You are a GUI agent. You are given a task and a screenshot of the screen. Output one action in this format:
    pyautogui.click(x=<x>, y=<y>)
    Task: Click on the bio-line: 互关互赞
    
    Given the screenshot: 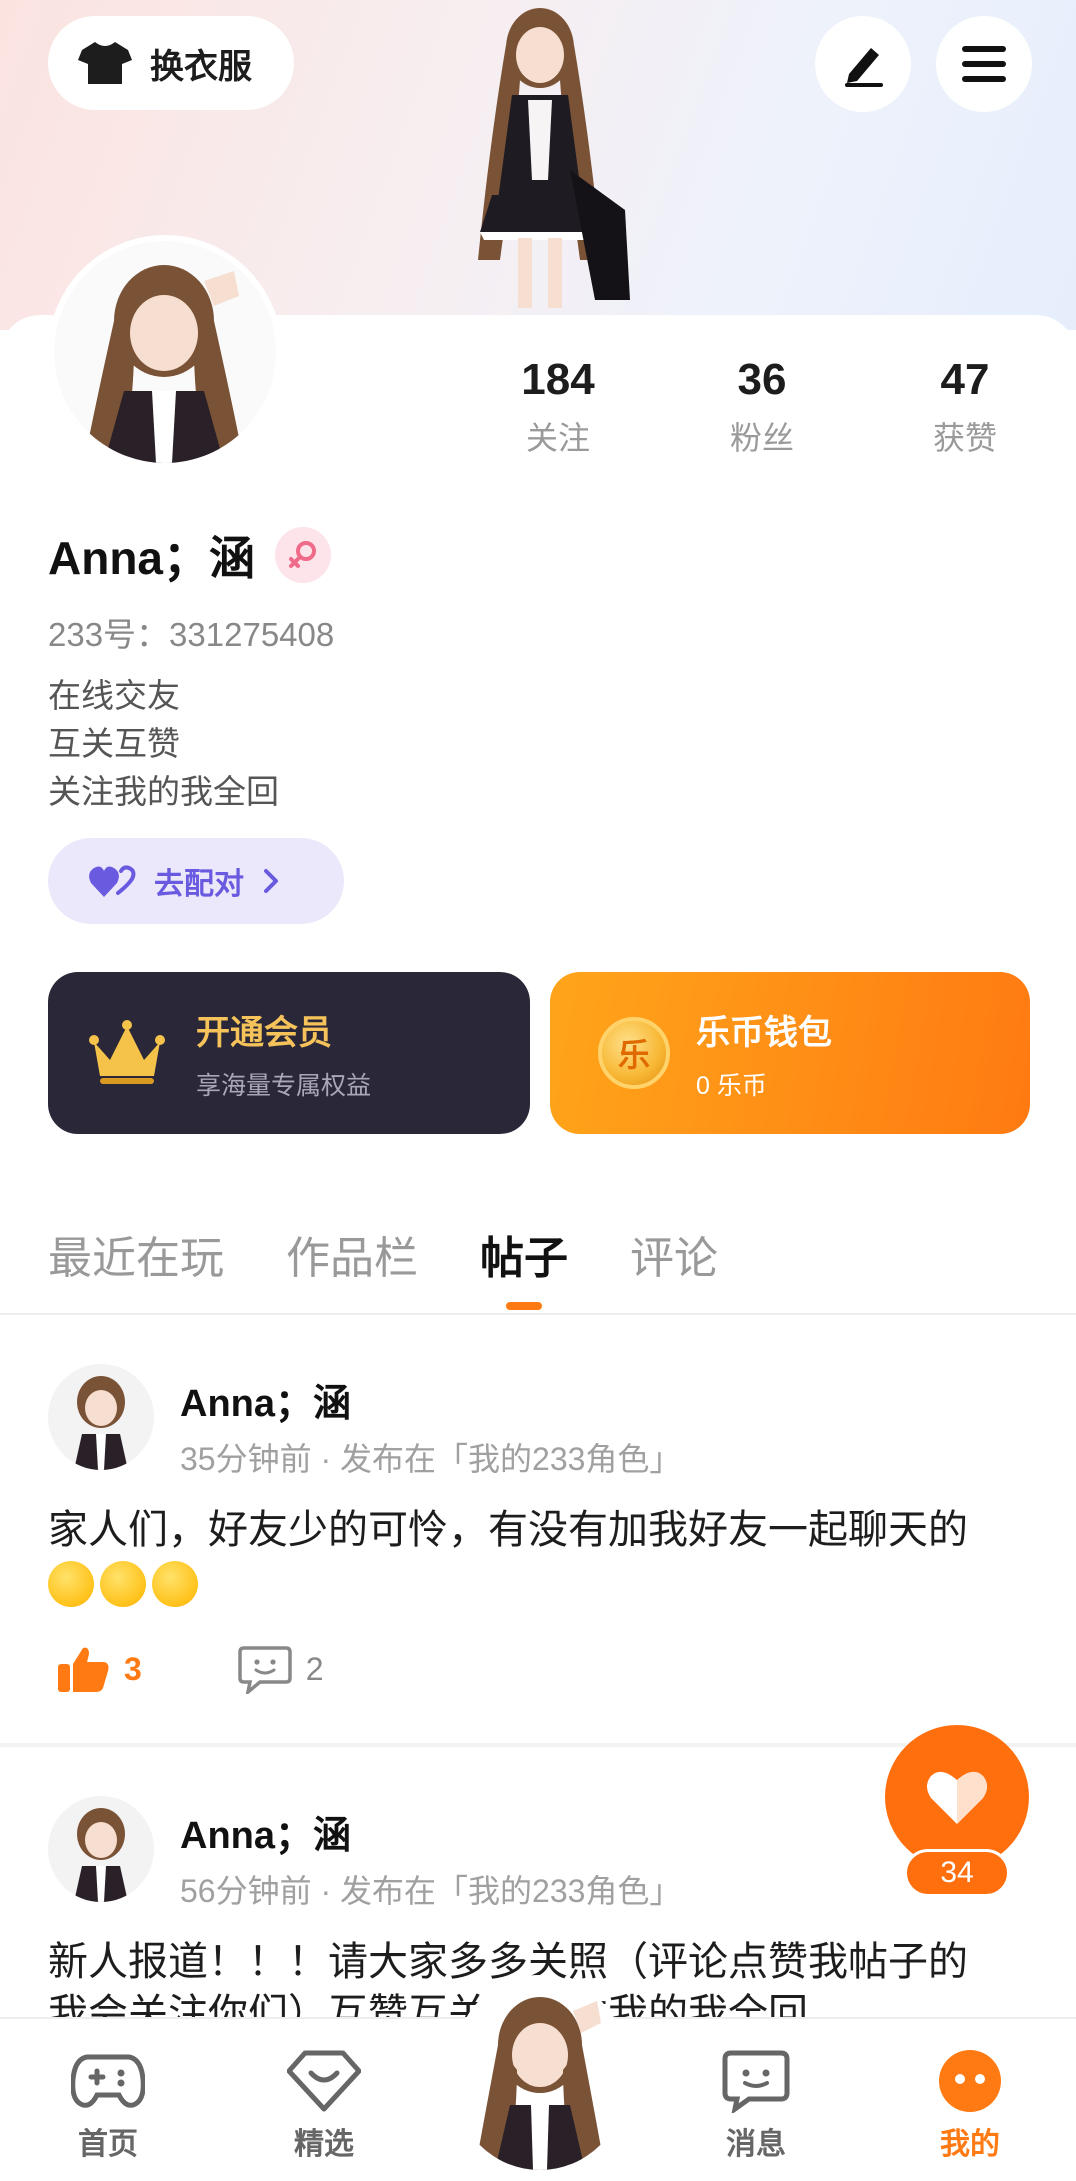 What is the action you would take?
    pyautogui.click(x=114, y=743)
    